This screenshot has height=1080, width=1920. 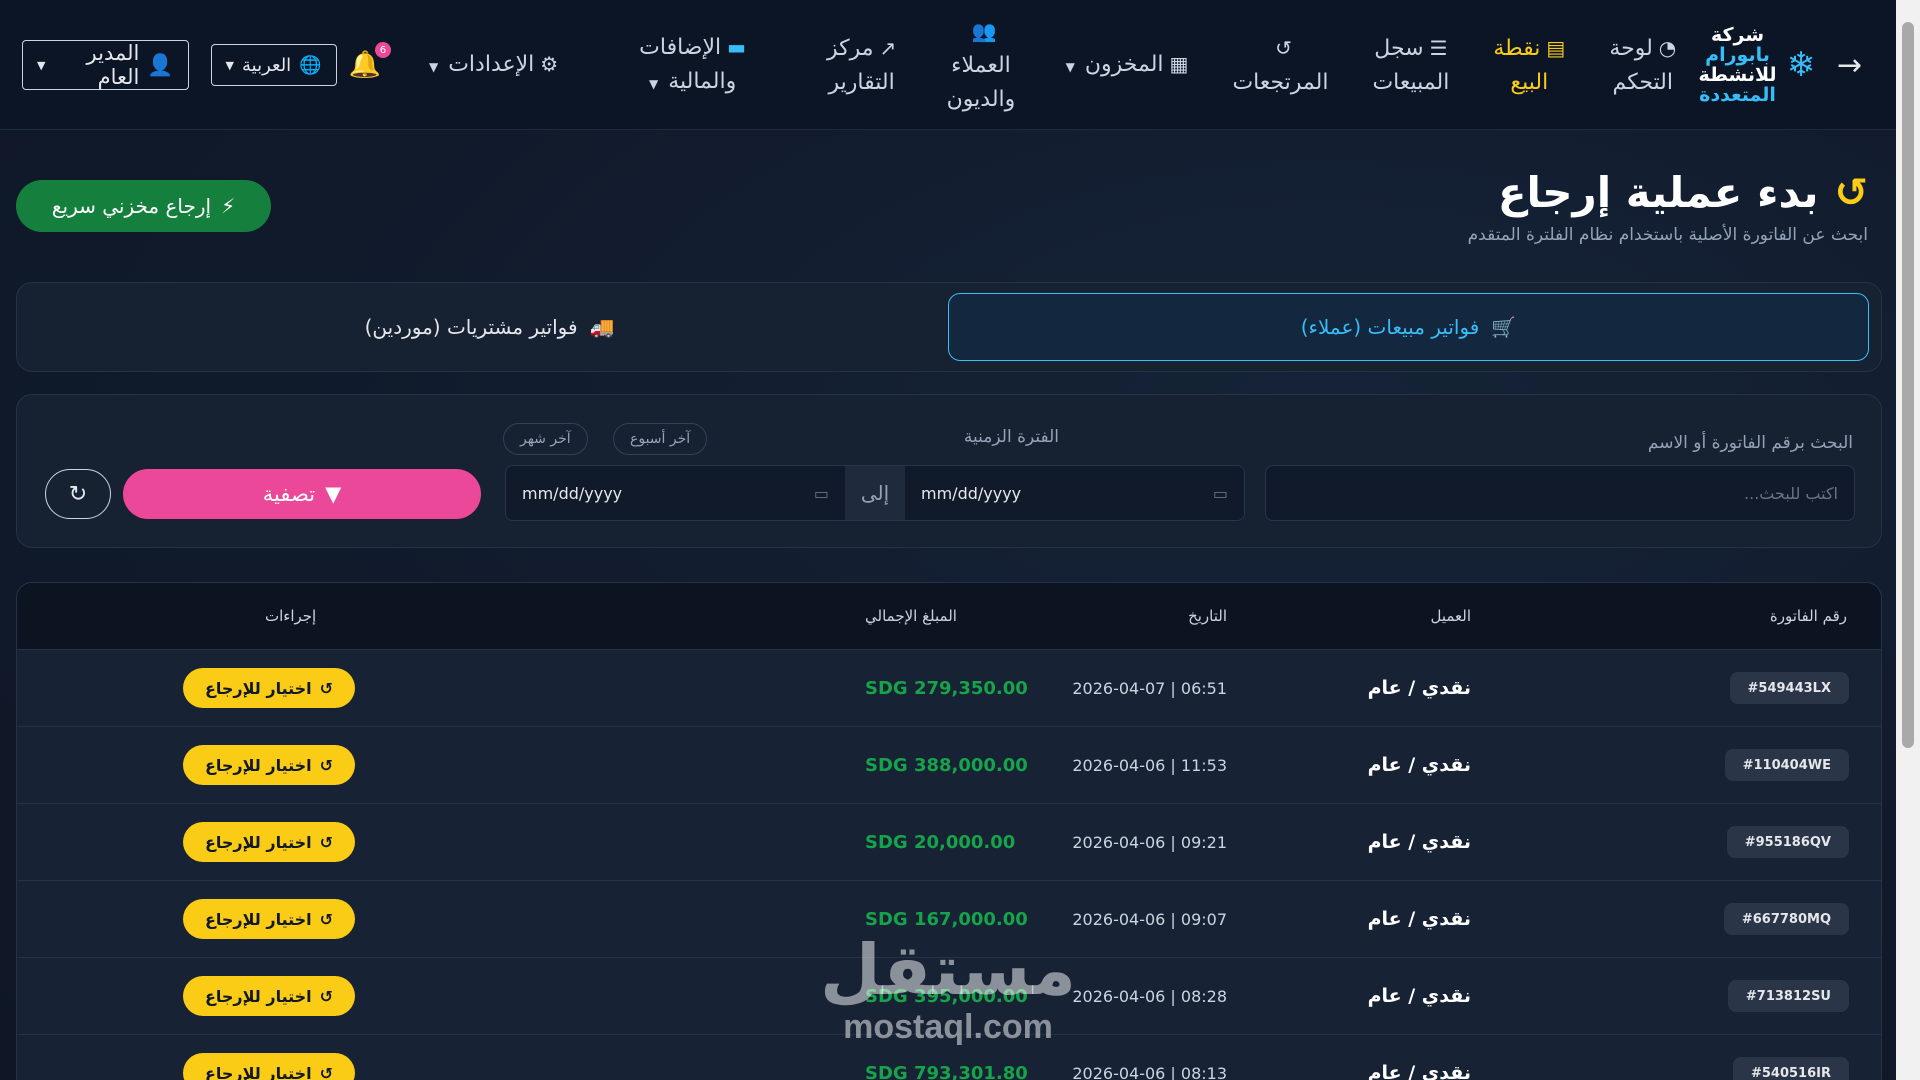 What do you see at coordinates (1631, 48) in the screenshot?
I see `nav-label: لوحة` at bounding box center [1631, 48].